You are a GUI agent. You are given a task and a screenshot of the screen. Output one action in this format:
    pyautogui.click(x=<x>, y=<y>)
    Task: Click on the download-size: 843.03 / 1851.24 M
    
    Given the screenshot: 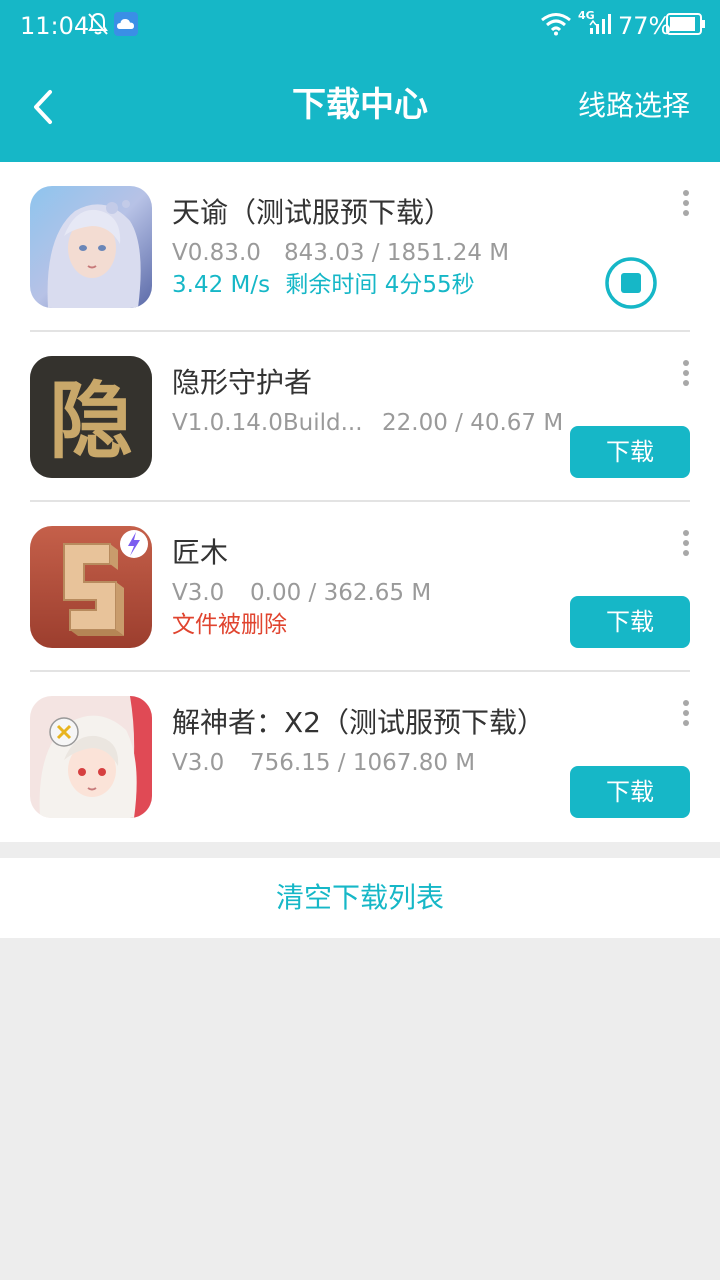 What is the action you would take?
    pyautogui.click(x=397, y=253)
    